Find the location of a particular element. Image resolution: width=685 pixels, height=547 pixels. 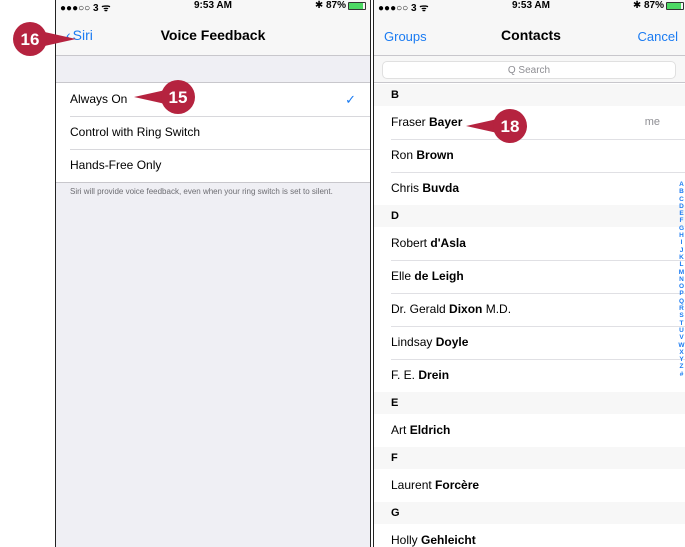

contact-row: Fraser Bayer me is located at coordinates (529, 122).